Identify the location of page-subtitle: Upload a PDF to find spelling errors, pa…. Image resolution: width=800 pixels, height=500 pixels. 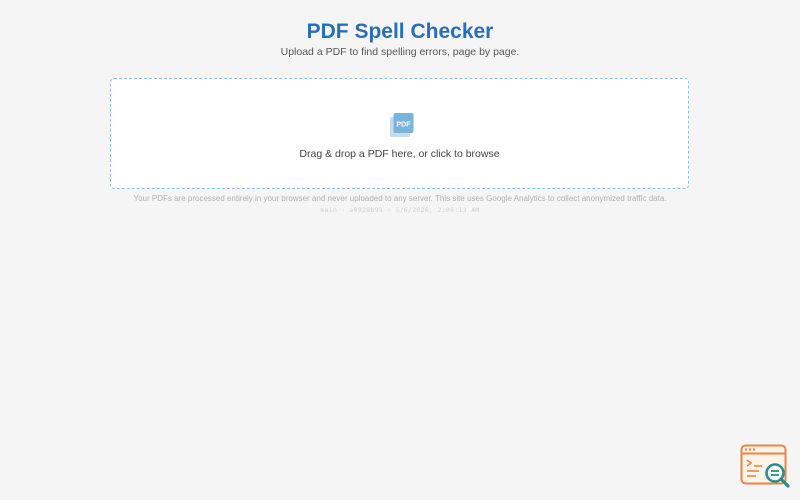
(400, 52).